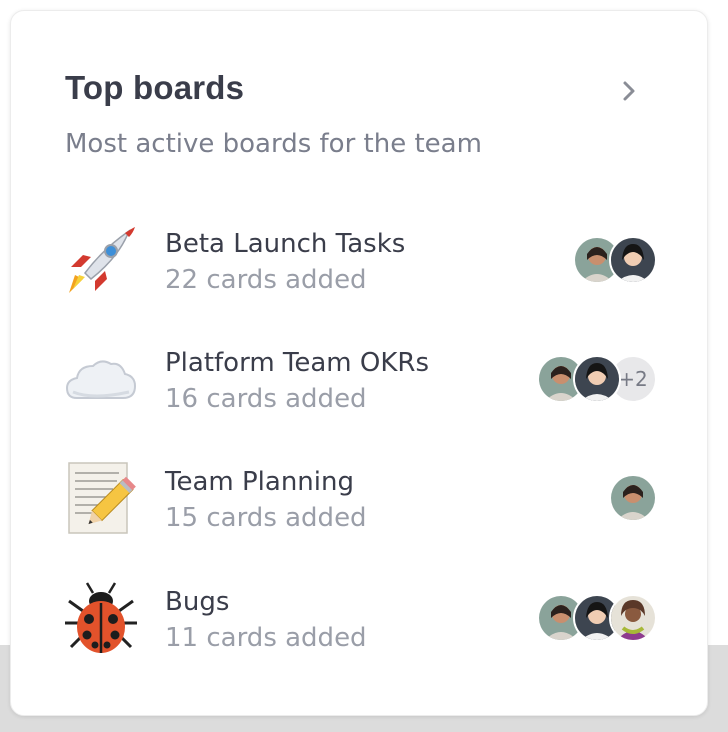 This screenshot has height=732, width=728. I want to click on board-row: Platform Team OKRs 16 cards added +2, so click(360, 387).